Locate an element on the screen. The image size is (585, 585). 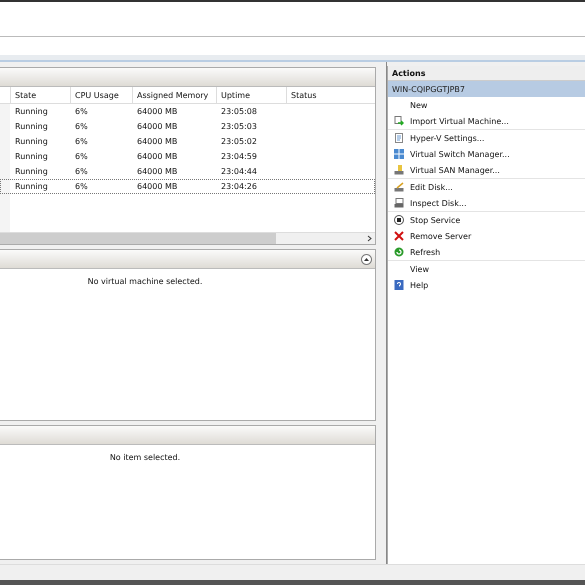
help-icon is located at coordinates (399, 285).